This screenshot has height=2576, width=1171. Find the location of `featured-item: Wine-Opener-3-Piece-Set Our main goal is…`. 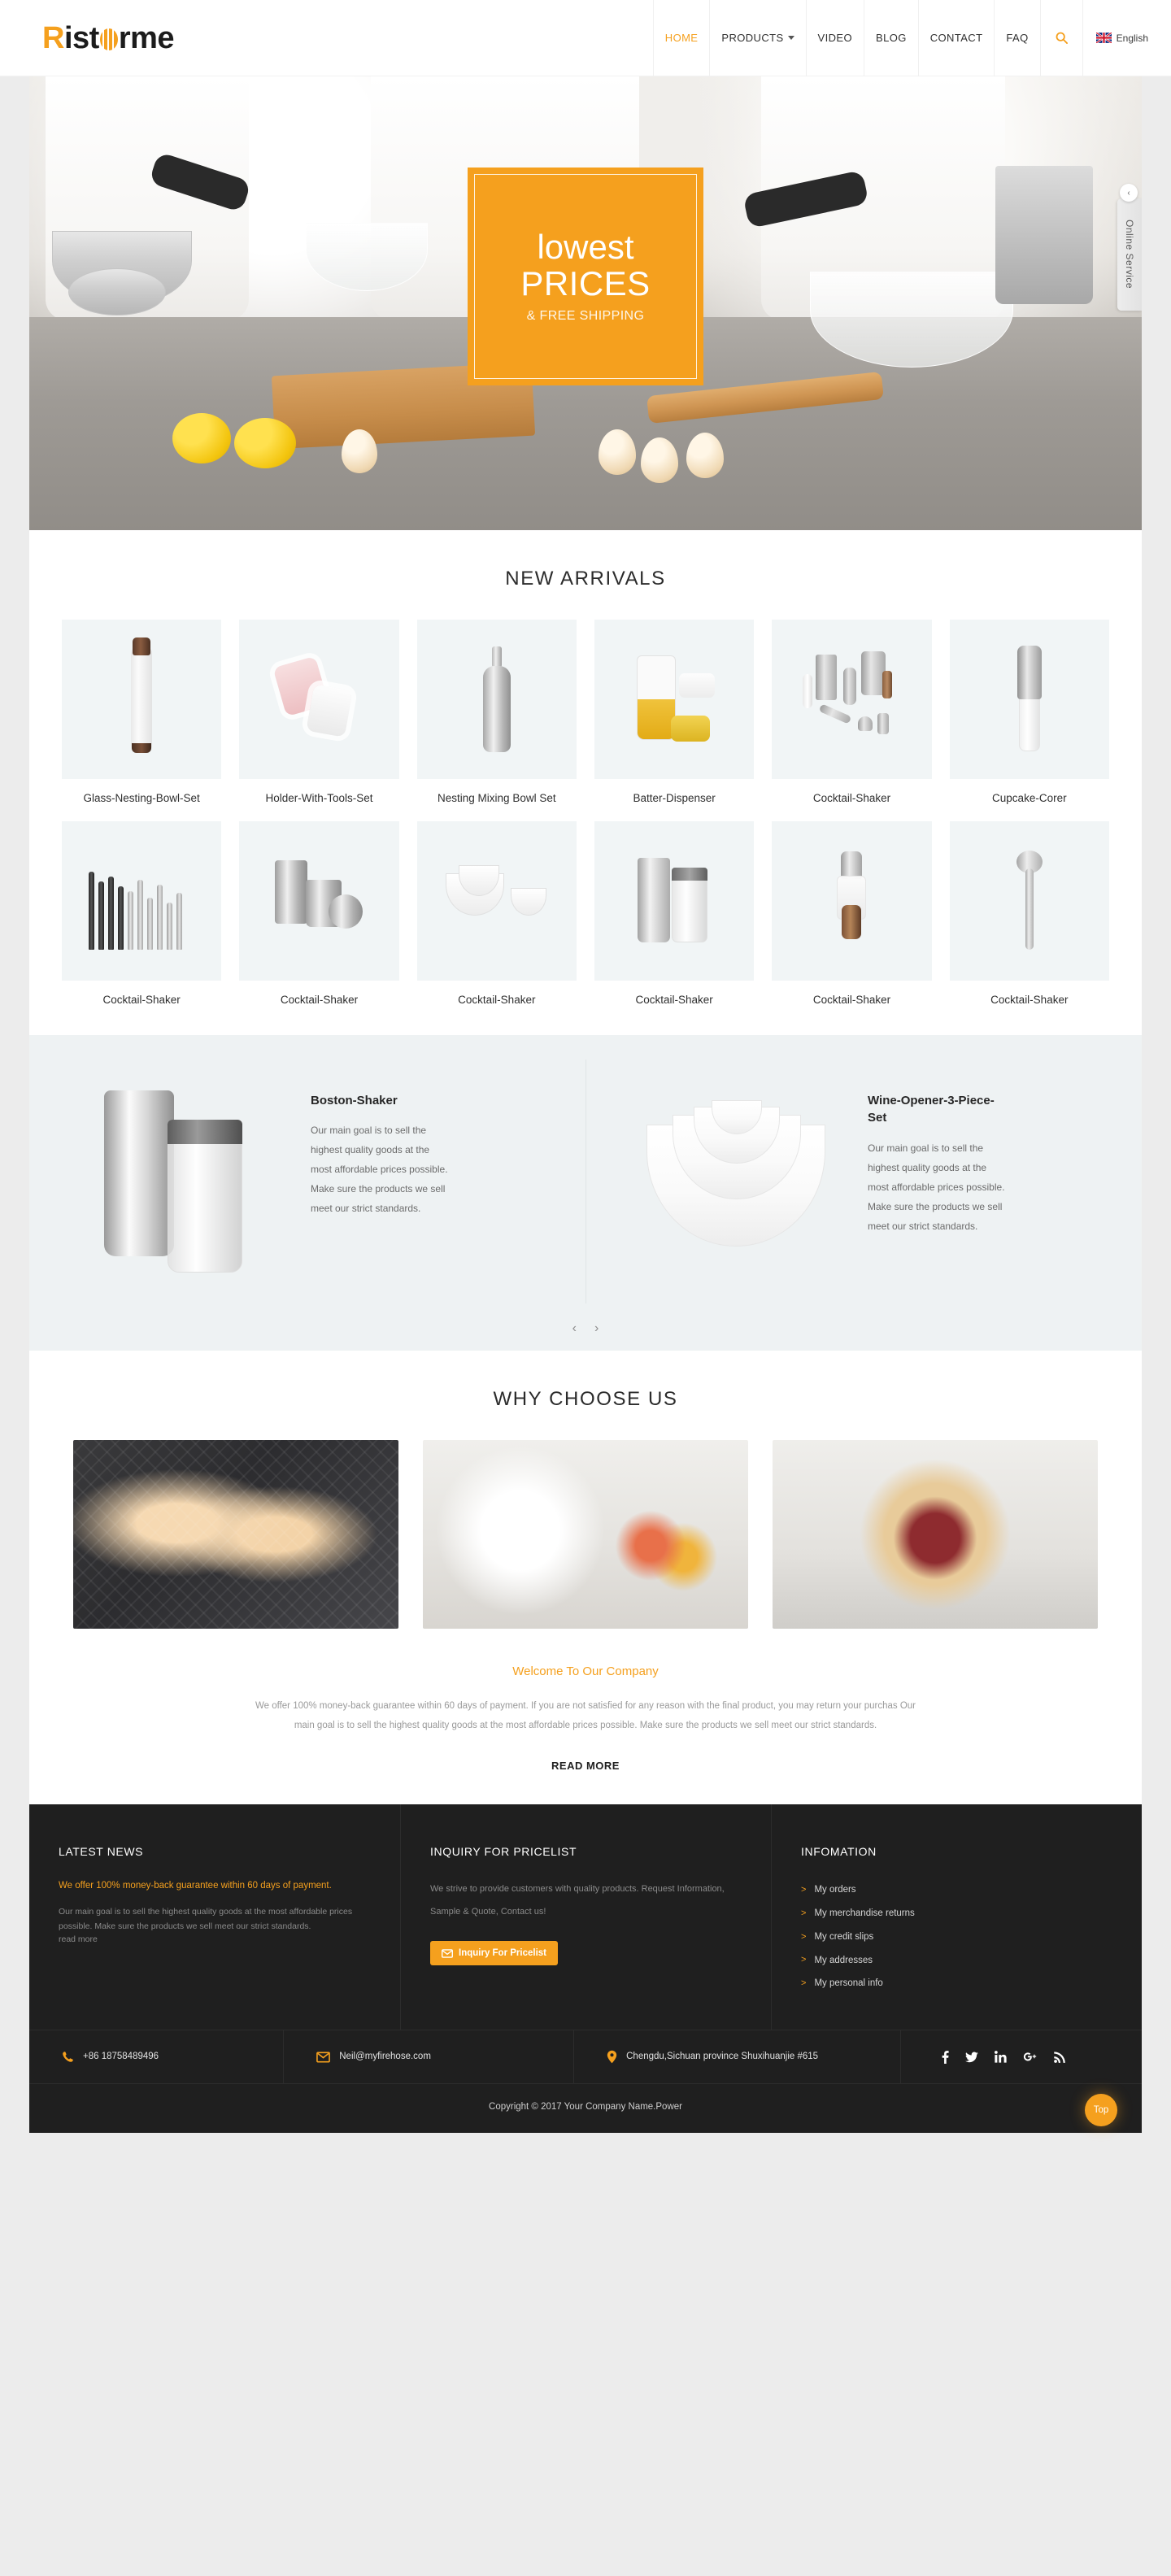

featured-item: Wine-Opener-3-Piece-Set Our main goal is… is located at coordinates (864, 1181).